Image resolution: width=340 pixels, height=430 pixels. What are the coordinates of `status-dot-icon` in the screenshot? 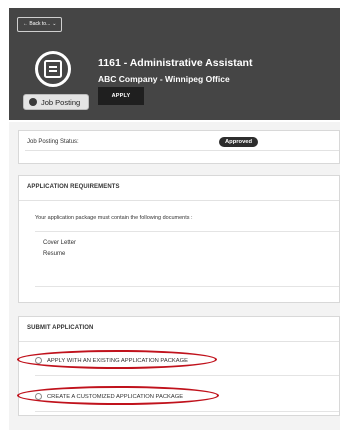 It's located at (33, 102).